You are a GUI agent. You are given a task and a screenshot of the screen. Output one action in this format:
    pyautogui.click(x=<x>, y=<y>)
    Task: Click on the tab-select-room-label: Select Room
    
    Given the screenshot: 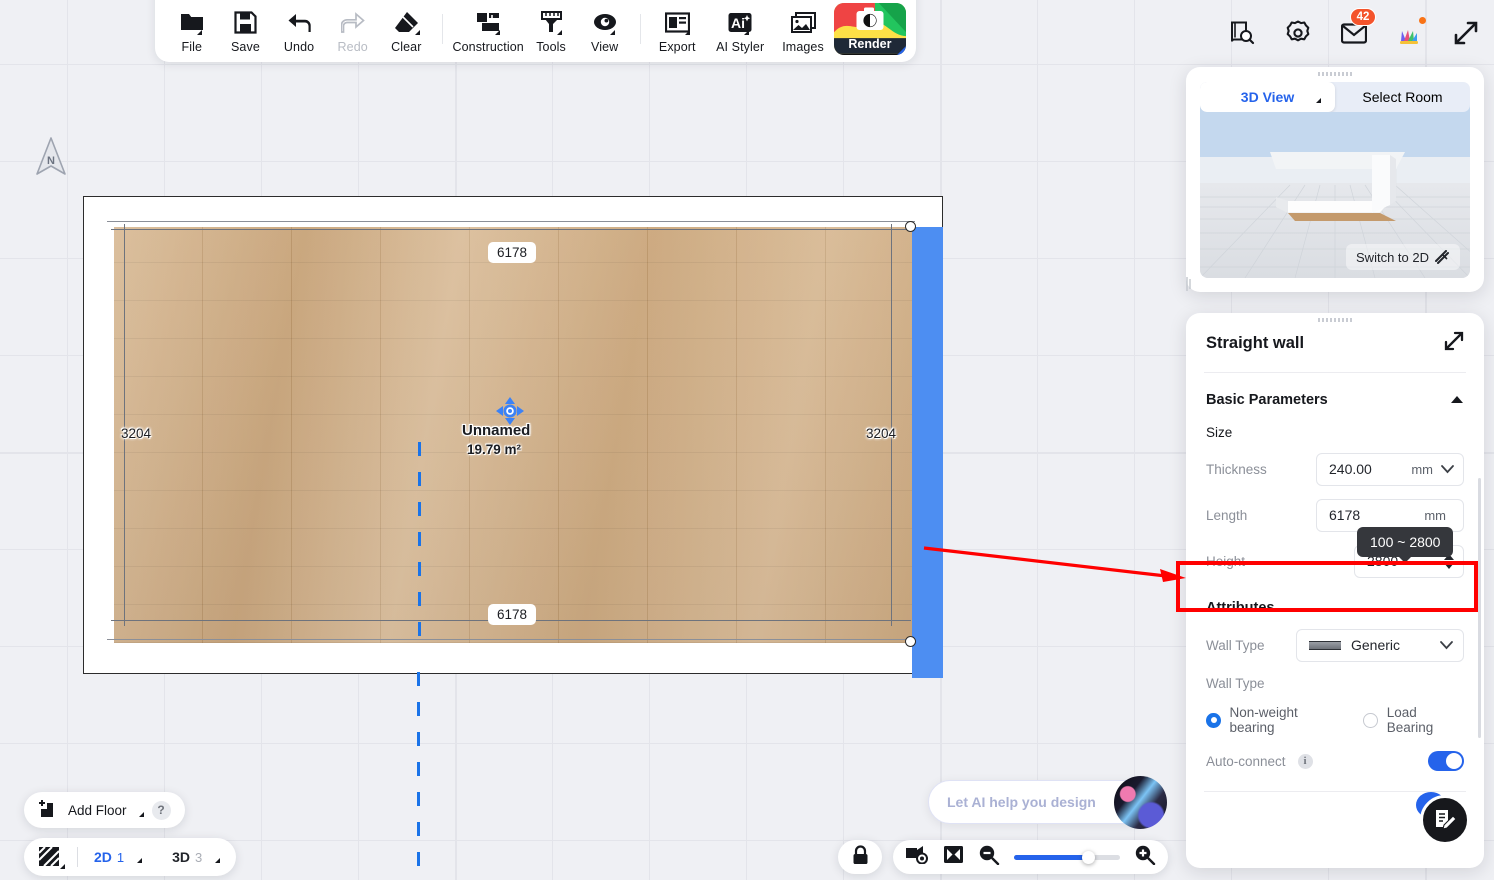 What is the action you would take?
    pyautogui.click(x=1402, y=97)
    